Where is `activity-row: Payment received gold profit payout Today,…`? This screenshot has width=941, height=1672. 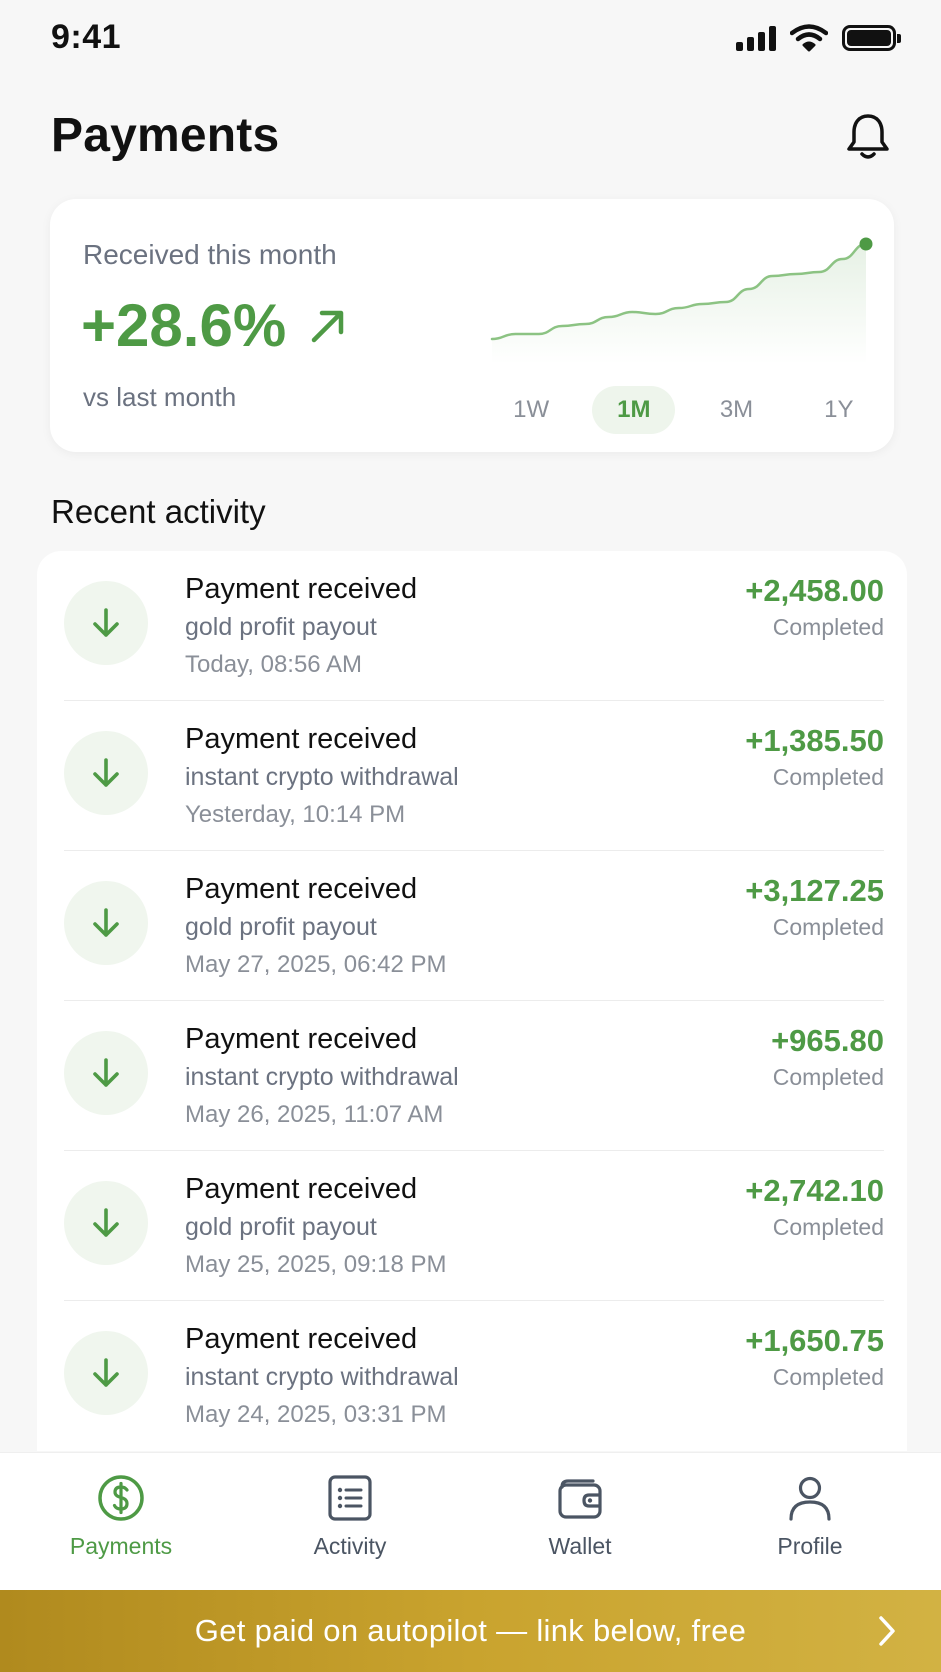
activity-row: Payment received gold profit payout Today,… is located at coordinates (474, 626).